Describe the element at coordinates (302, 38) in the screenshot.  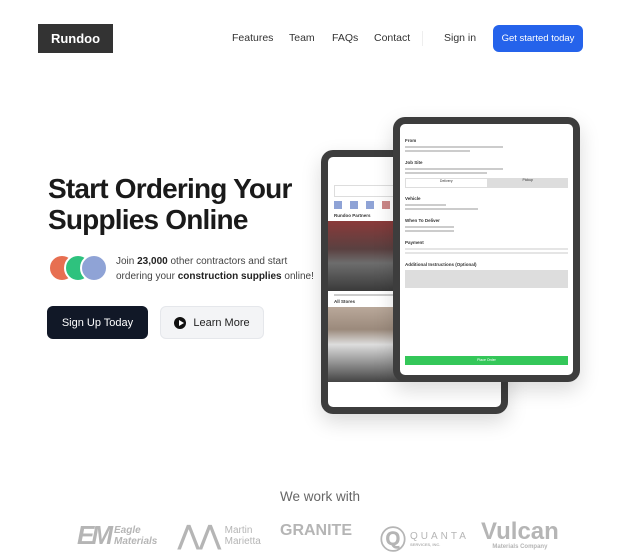
I see `nav-team: Team` at that location.